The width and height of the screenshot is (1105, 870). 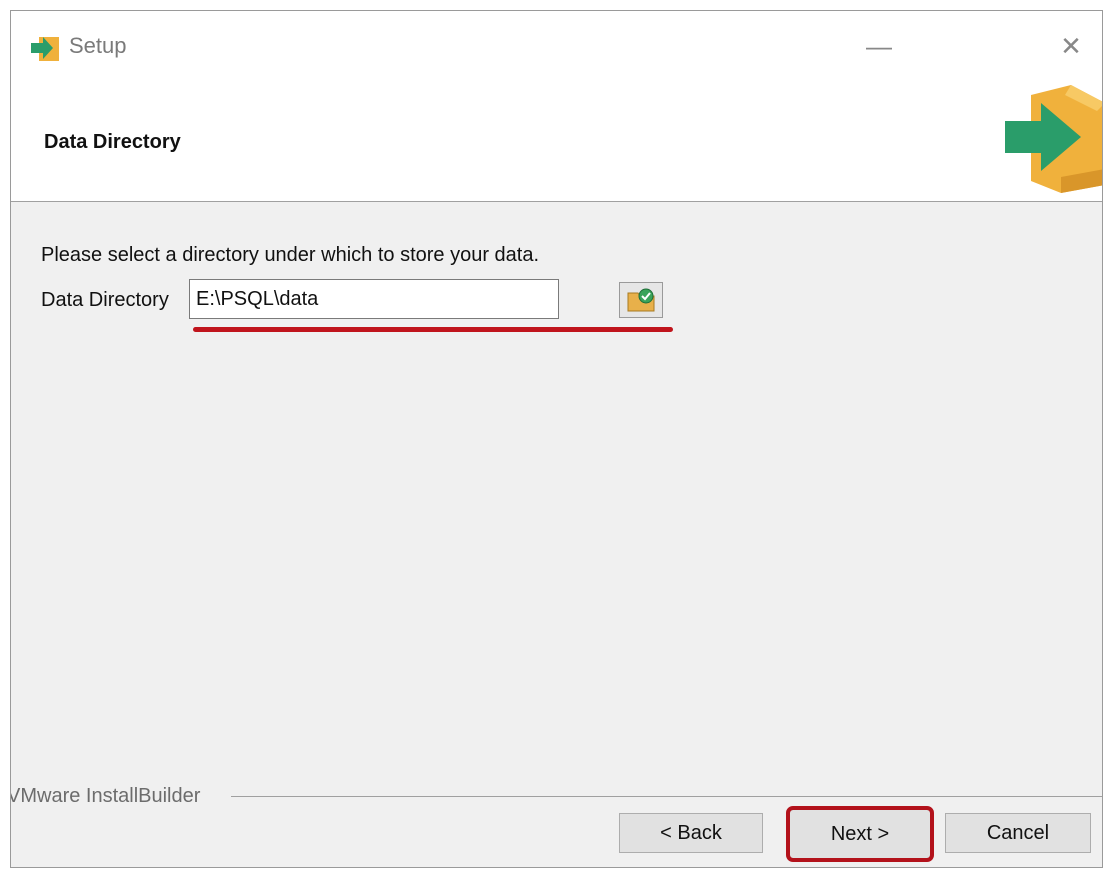 I want to click on folder-browse-icon, so click(x=641, y=300).